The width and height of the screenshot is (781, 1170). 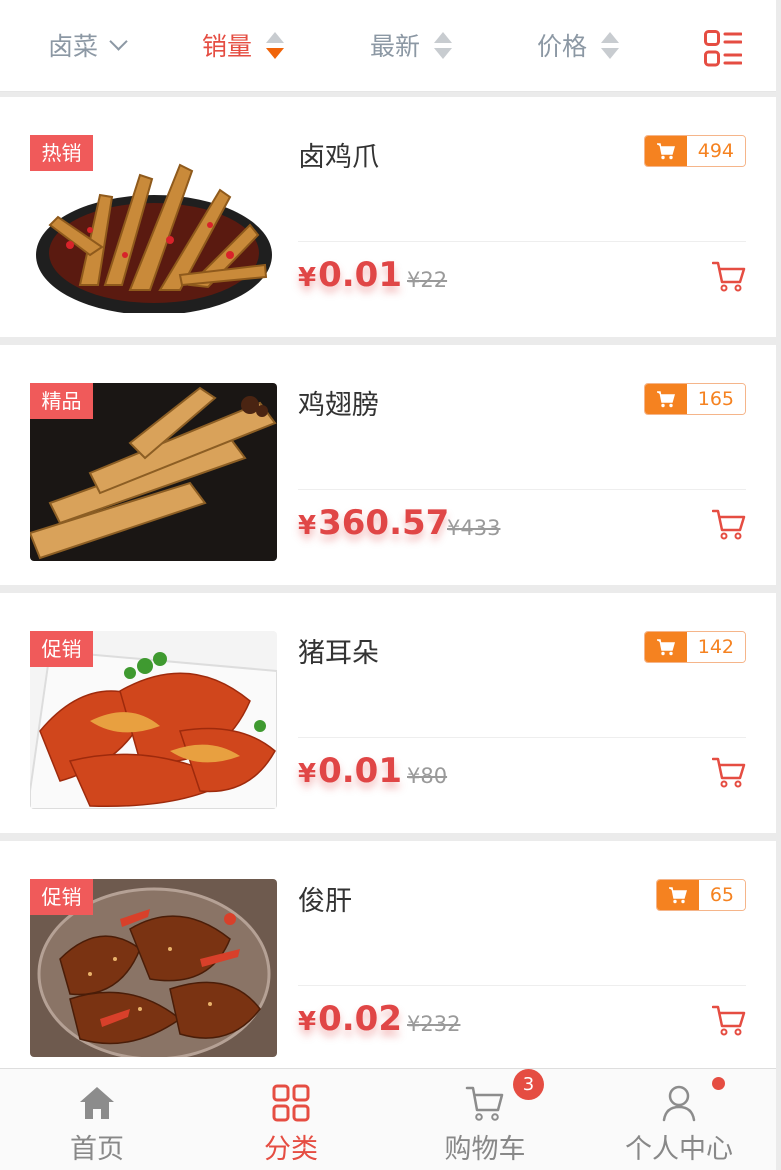 What do you see at coordinates (718, 1083) in the screenshot?
I see `notification-dot` at bounding box center [718, 1083].